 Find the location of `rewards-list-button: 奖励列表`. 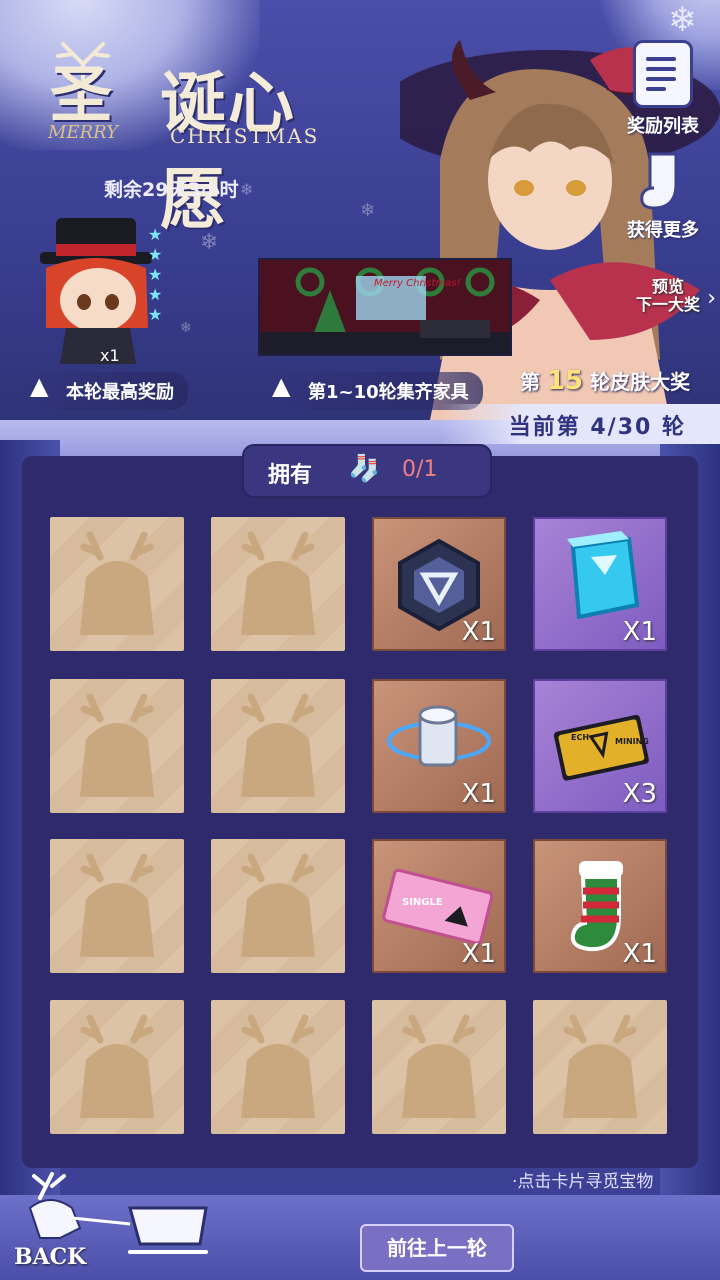

rewards-list-button: 奖励列表 is located at coordinates (663, 89).